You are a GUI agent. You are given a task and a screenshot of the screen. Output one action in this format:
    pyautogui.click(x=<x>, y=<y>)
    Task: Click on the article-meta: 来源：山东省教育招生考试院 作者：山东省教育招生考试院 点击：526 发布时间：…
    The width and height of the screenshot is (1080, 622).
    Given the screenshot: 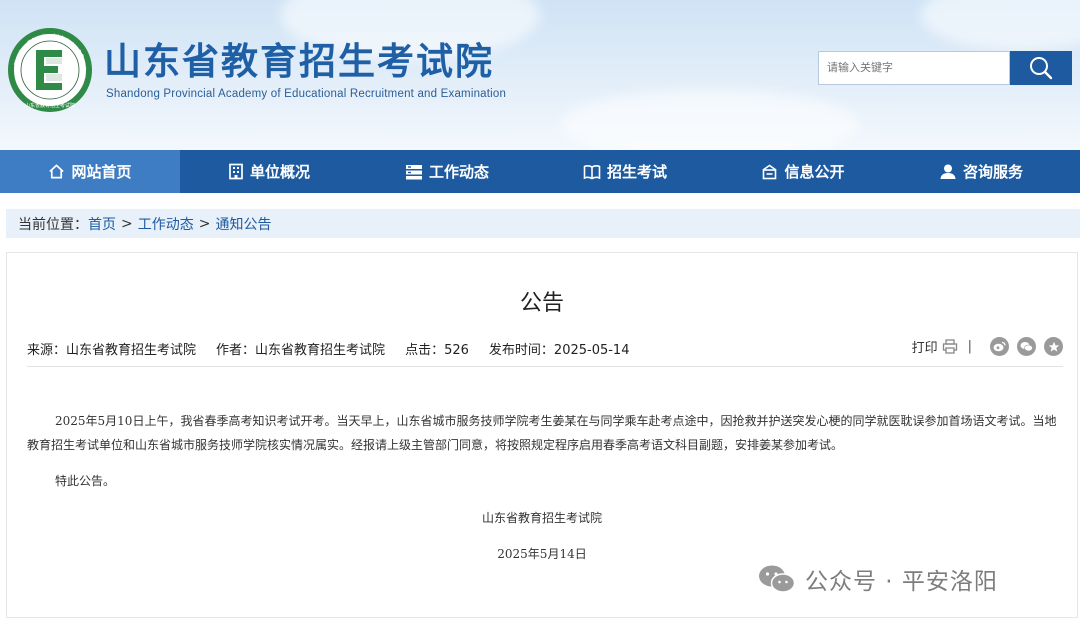 What is the action you would take?
    pyautogui.click(x=338, y=348)
    